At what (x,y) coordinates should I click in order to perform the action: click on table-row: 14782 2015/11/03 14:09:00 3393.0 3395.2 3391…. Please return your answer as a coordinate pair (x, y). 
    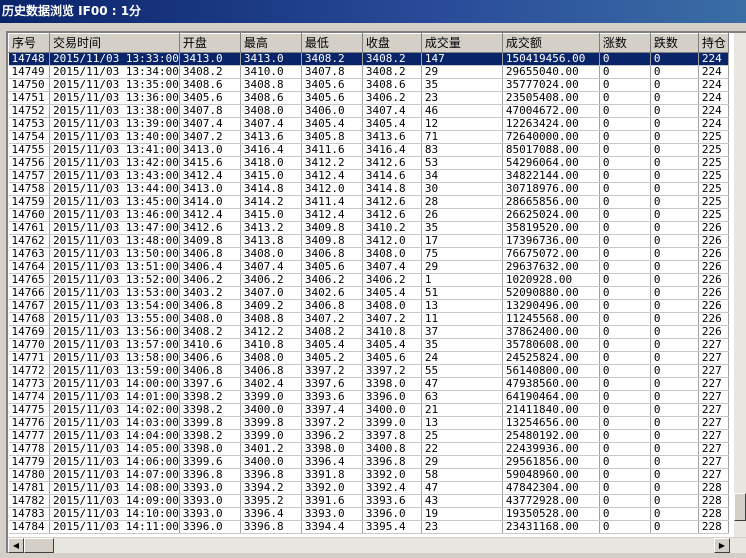
    Looking at the image, I should click on (368, 501).